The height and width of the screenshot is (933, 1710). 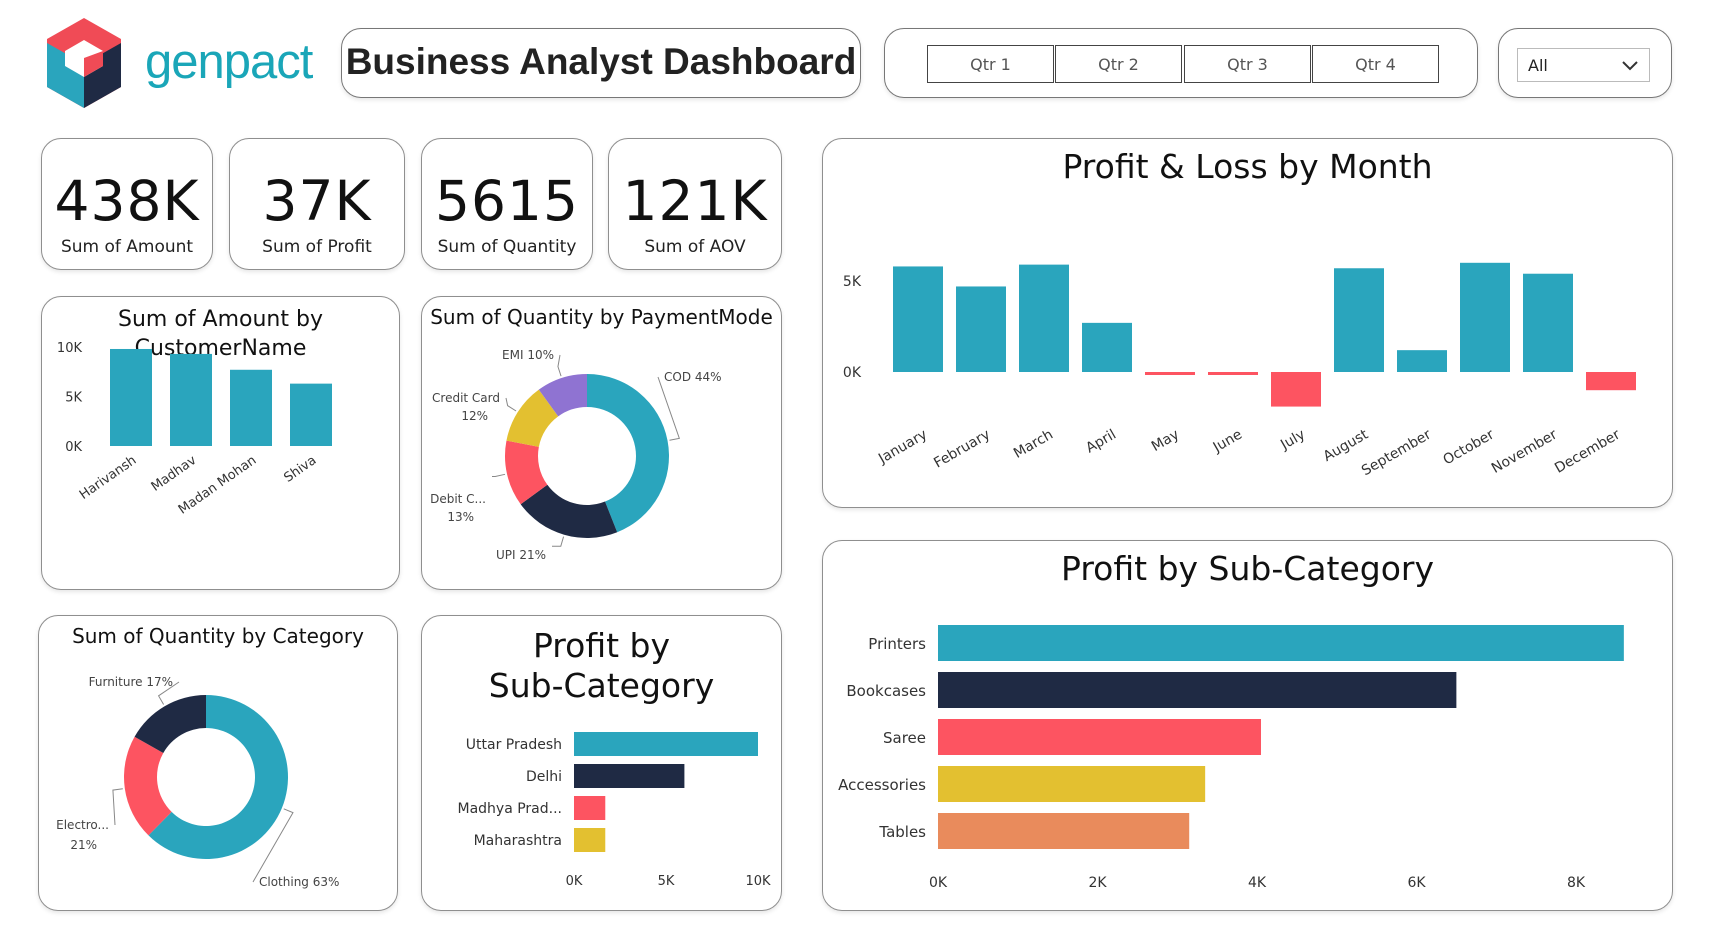 I want to click on quarter-button-q1: Qtr 1, so click(x=990, y=64).